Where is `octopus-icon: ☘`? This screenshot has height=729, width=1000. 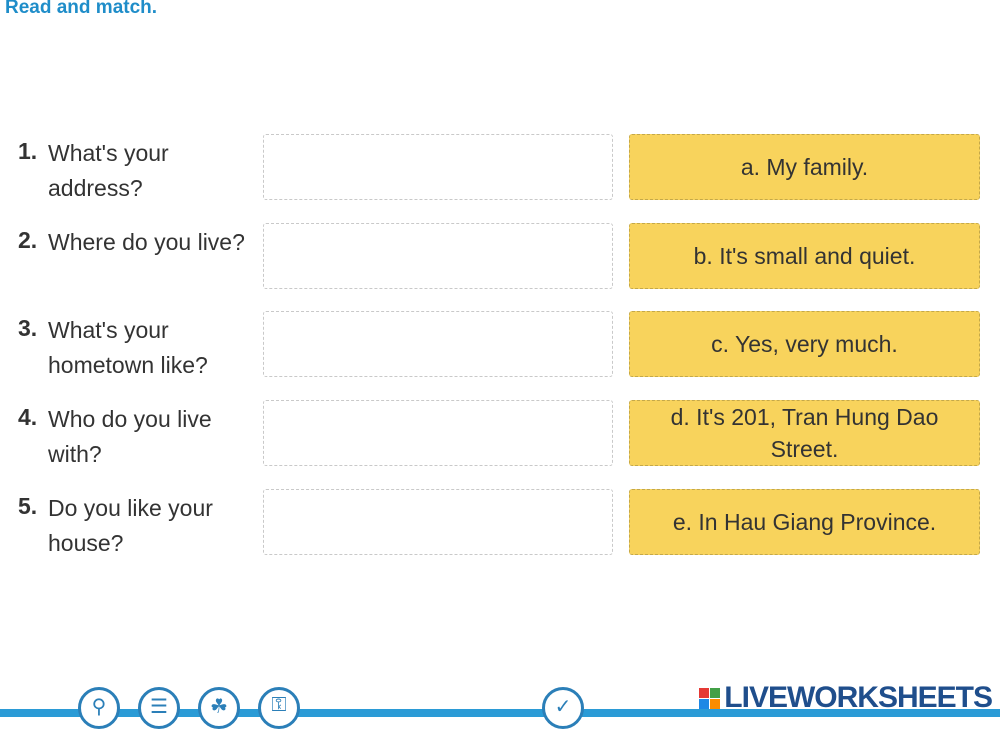
octopus-icon: ☘ is located at coordinates (219, 708).